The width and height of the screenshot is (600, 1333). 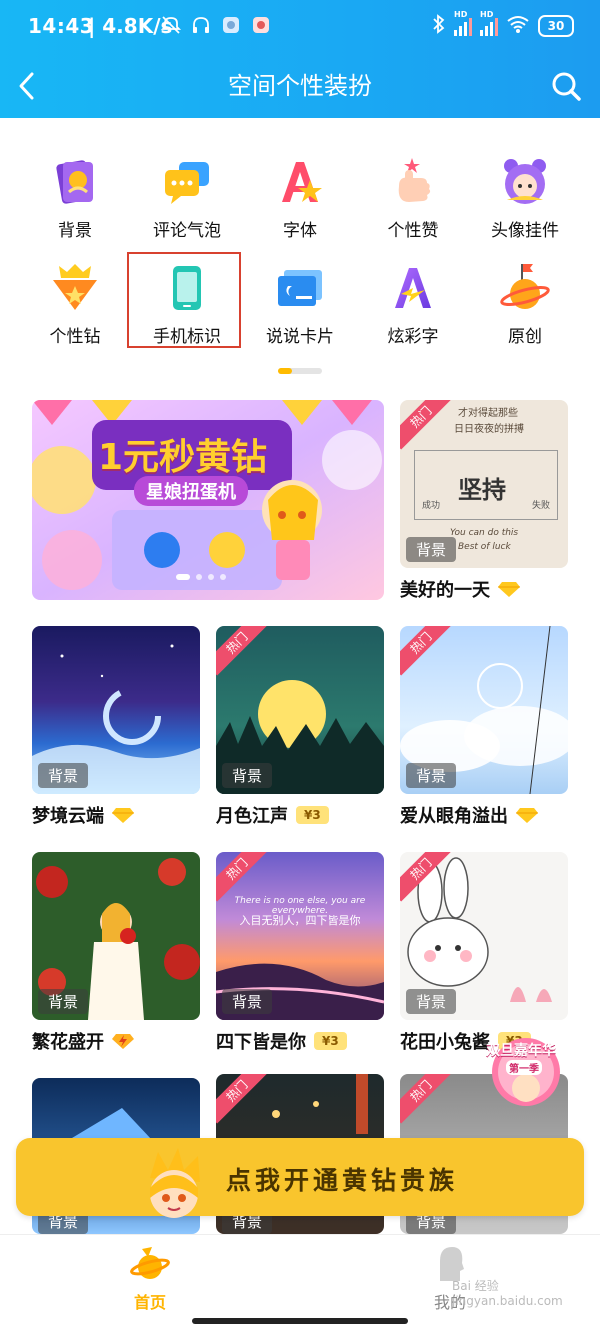 I want to click on item-name: 花田小兔酱, so click(x=445, y=1042).